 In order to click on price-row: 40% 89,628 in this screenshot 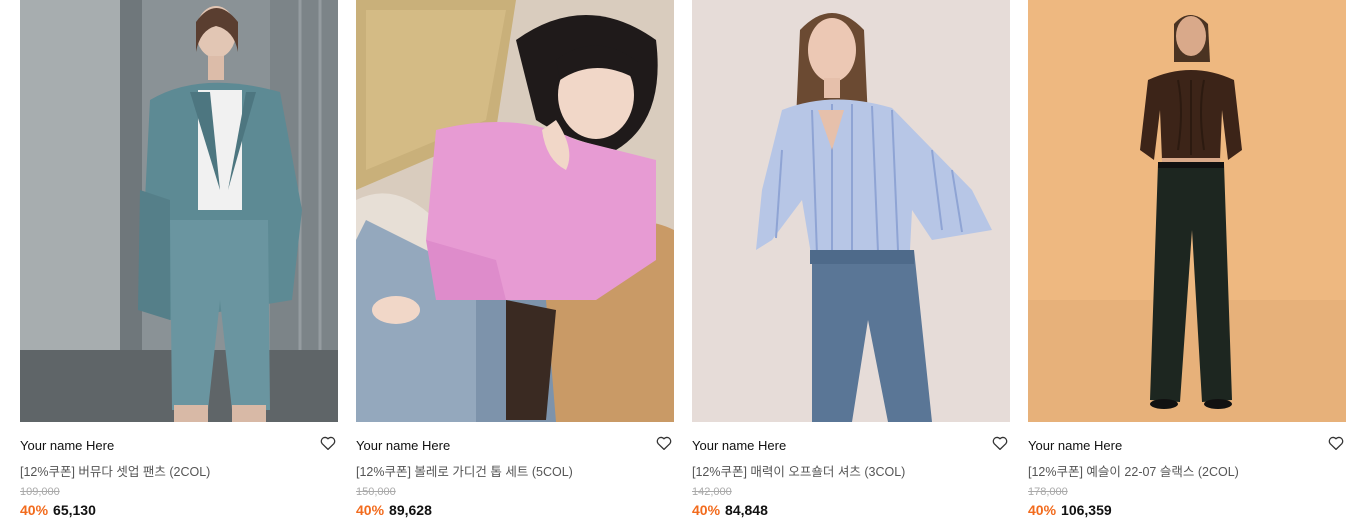, I will do `click(394, 510)`.